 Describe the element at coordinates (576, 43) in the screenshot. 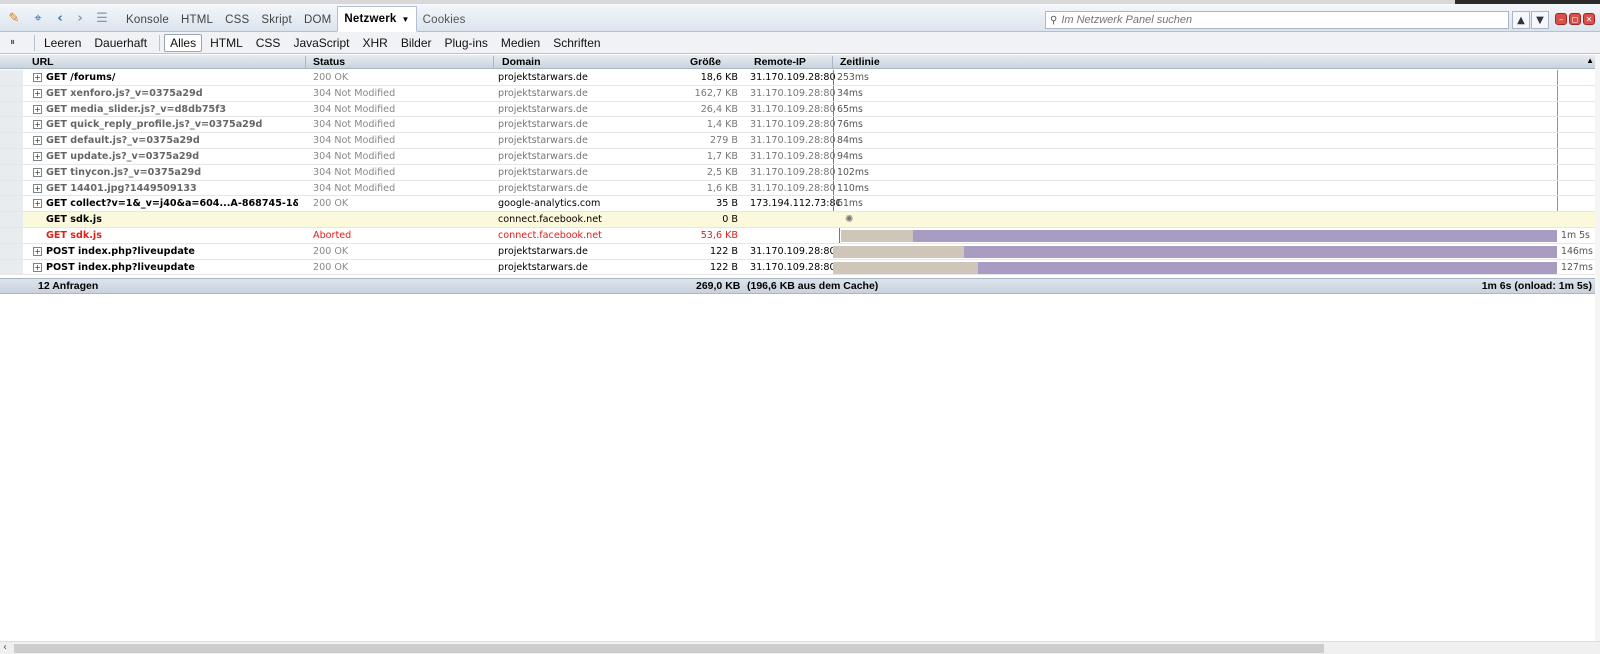

I see `filter-fonts: Schriften` at that location.